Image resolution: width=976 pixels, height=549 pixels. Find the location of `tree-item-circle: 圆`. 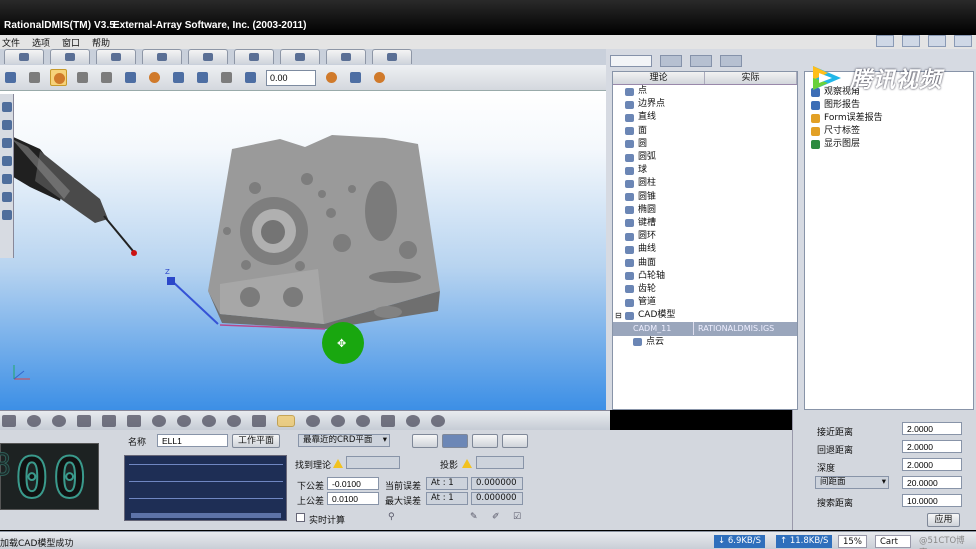

tree-item-circle: 圆 is located at coordinates (705, 144).